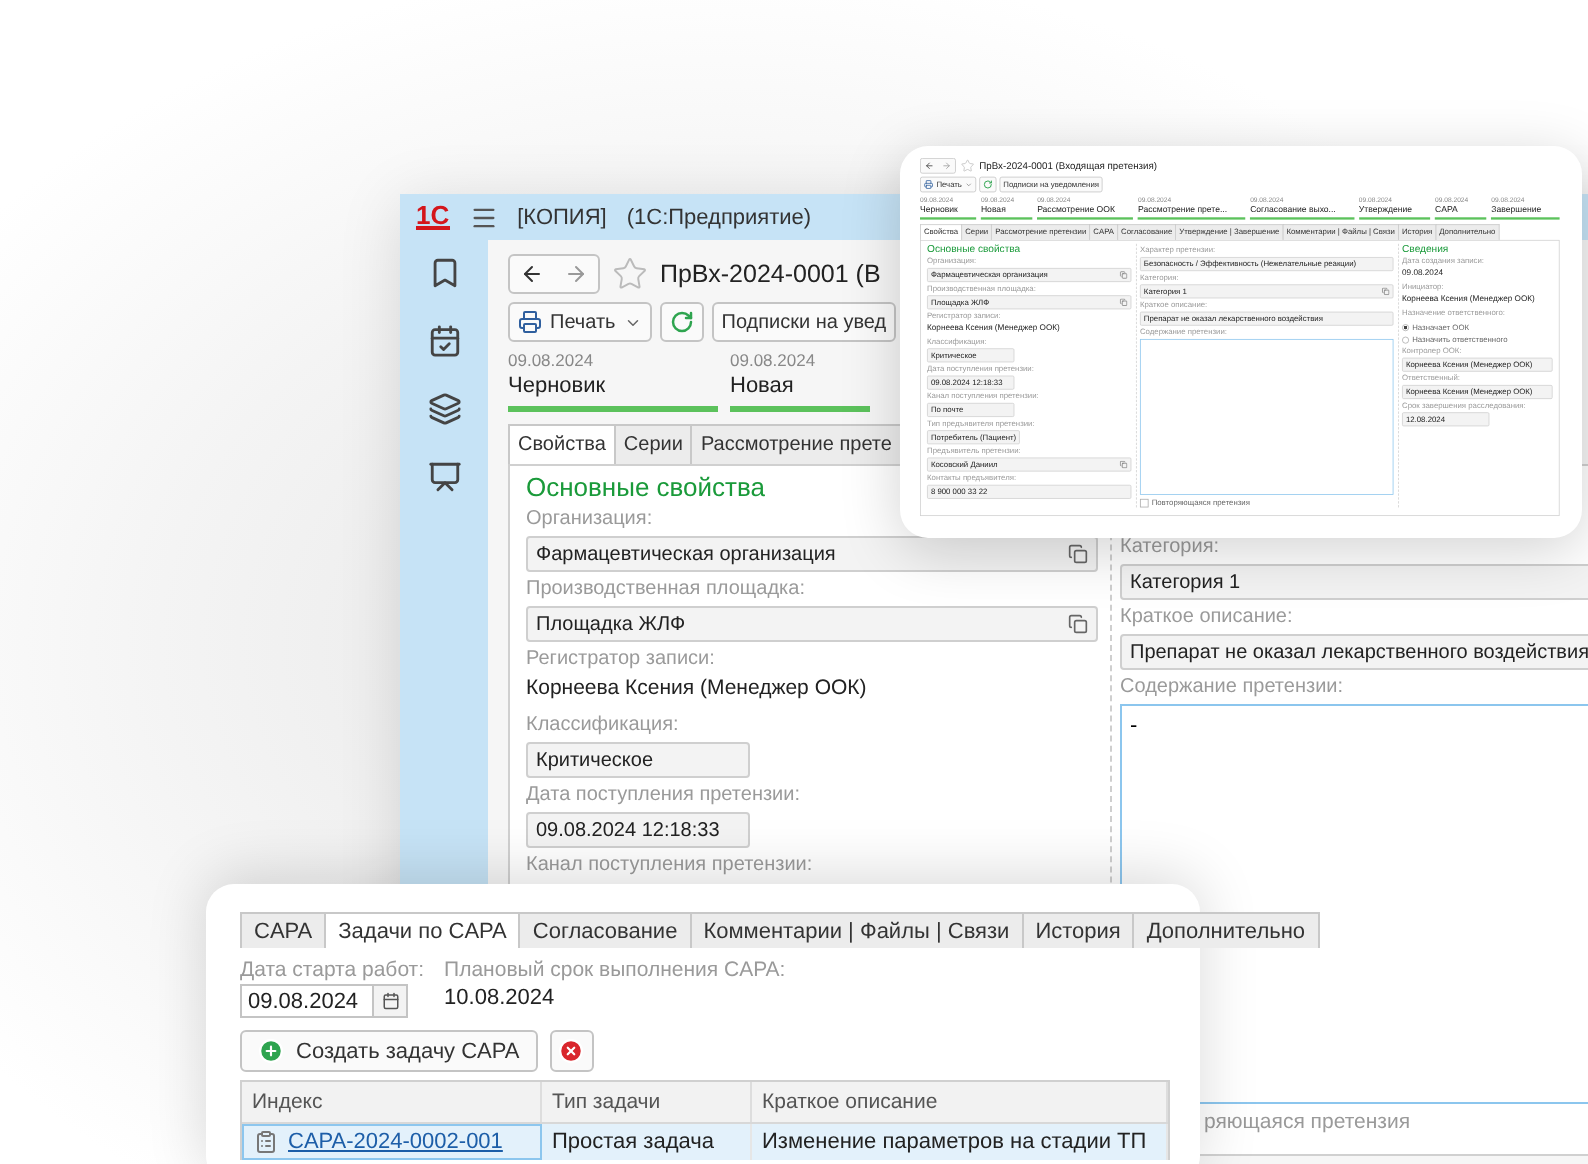 This screenshot has width=1588, height=1164. Describe the element at coordinates (696, 689) in the screenshot. I see `field-value: Корнеева Ксения (Менеджер ООК)` at that location.